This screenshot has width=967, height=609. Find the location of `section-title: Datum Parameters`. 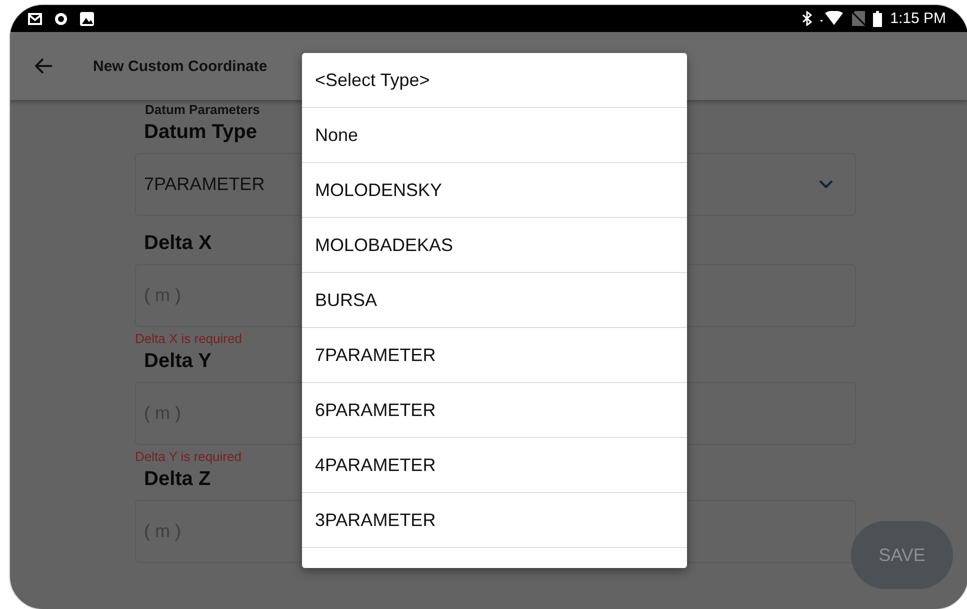

section-title: Datum Parameters is located at coordinates (202, 109).